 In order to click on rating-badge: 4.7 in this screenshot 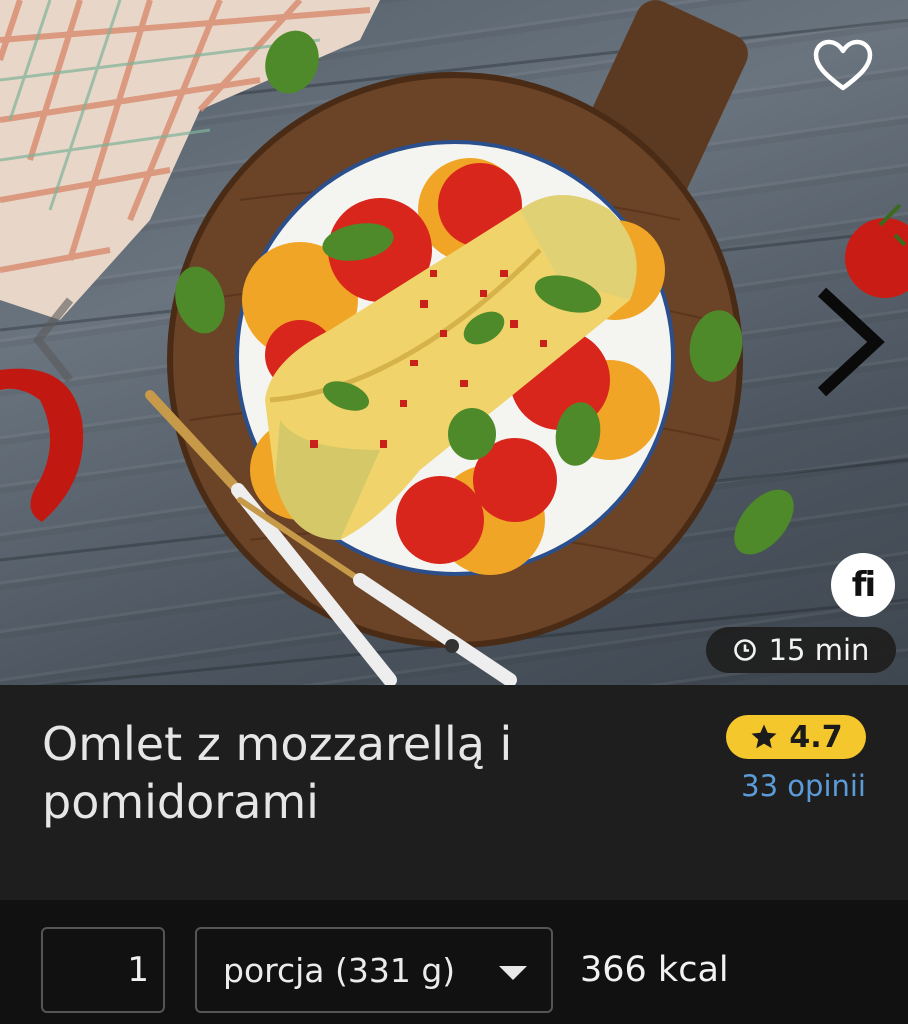, I will do `click(796, 737)`.